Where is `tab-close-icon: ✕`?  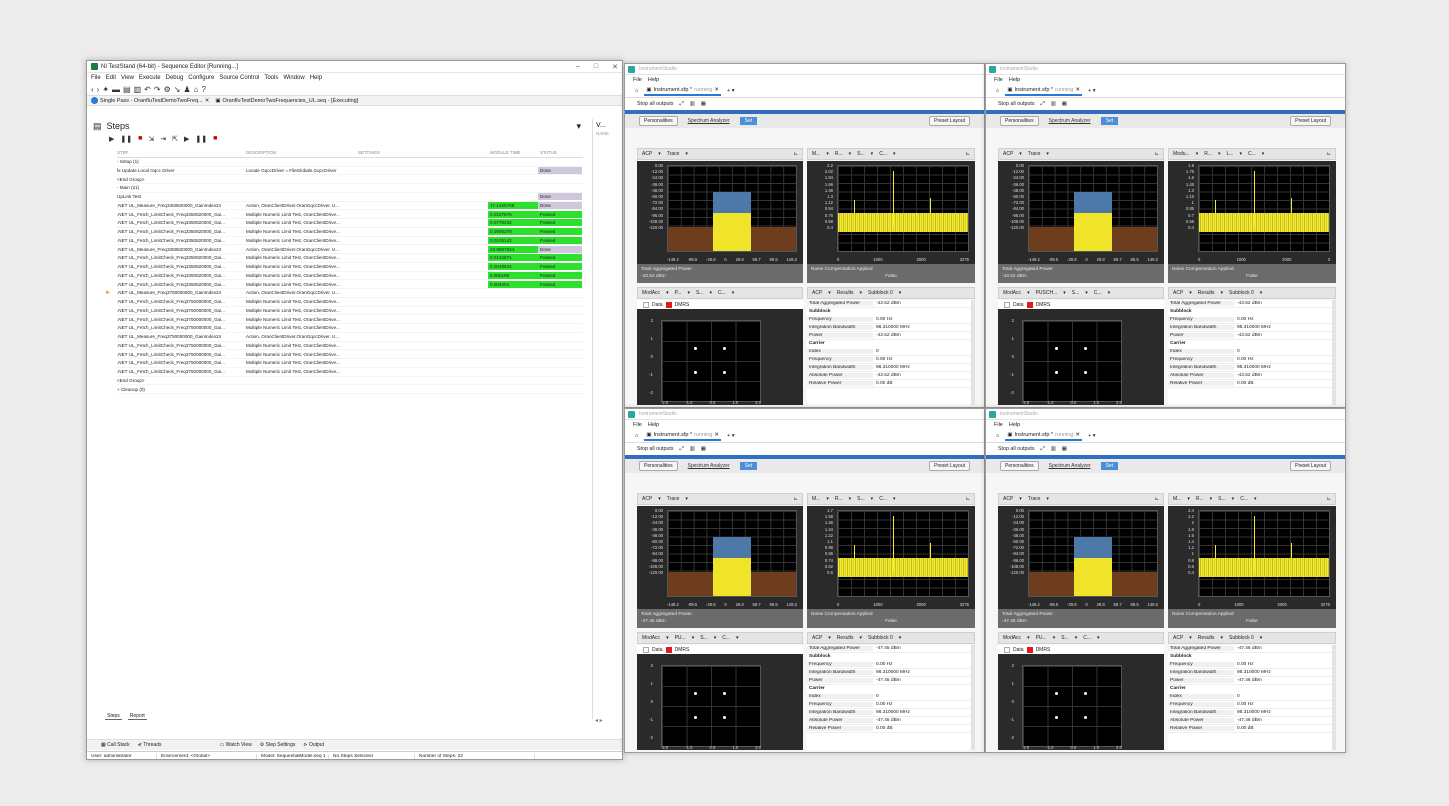
tab-close-icon: ✕ is located at coordinates (716, 90).